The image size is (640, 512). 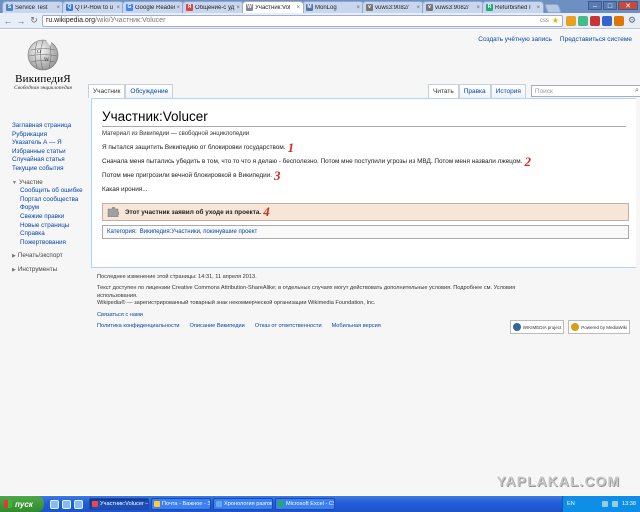 I want to click on mediawiki-icon, so click(x=575, y=327).